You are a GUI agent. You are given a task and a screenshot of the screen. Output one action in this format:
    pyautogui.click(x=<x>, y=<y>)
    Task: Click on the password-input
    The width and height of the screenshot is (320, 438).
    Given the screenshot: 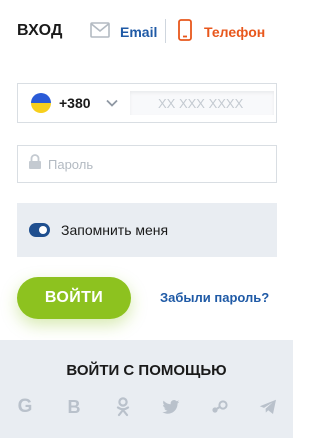 What is the action you would take?
    pyautogui.click(x=153, y=164)
    